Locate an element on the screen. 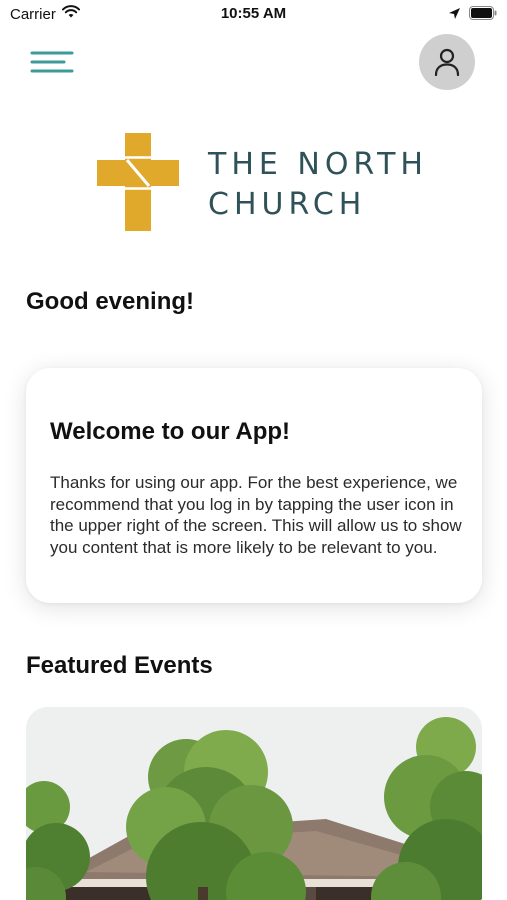 This screenshot has width=507, height=900. status-bar: Carrier 10:55 AM is located at coordinates (253, 14).